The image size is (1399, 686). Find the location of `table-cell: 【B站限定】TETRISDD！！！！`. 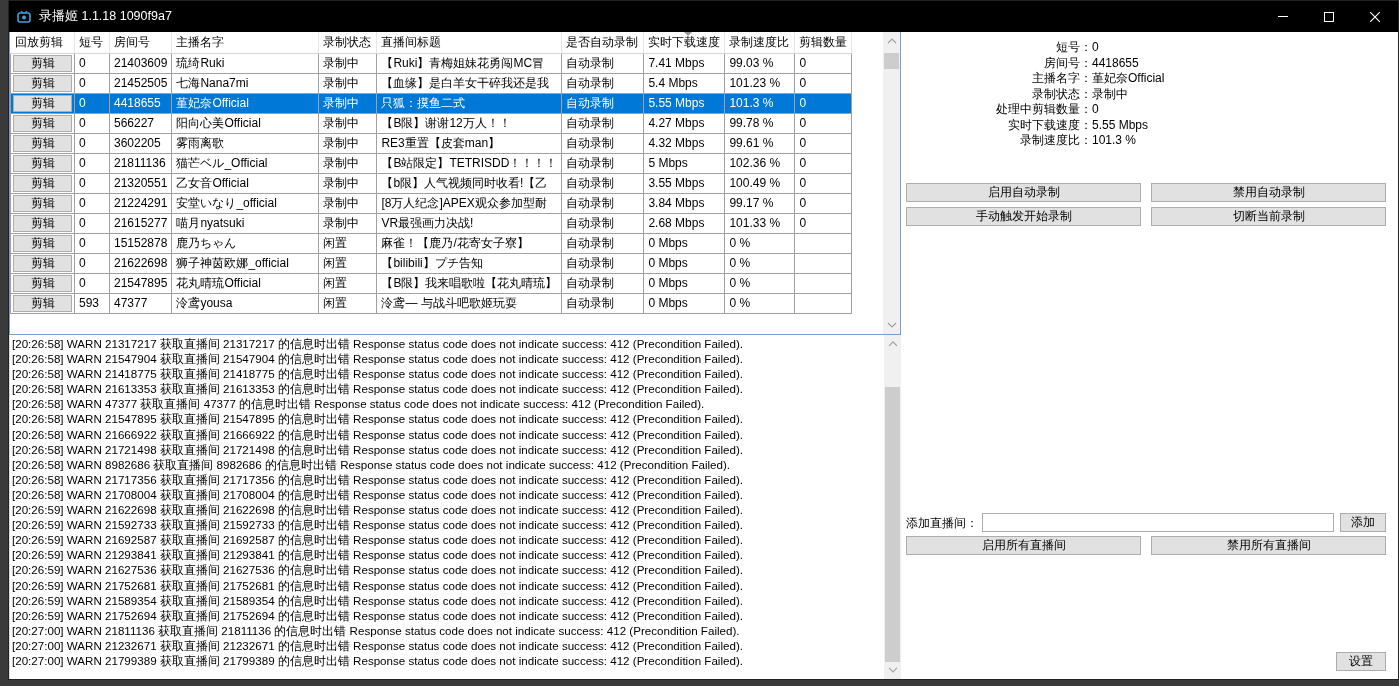

table-cell: 【B站限定】TETRISDD！！！！ is located at coordinates (469, 163).